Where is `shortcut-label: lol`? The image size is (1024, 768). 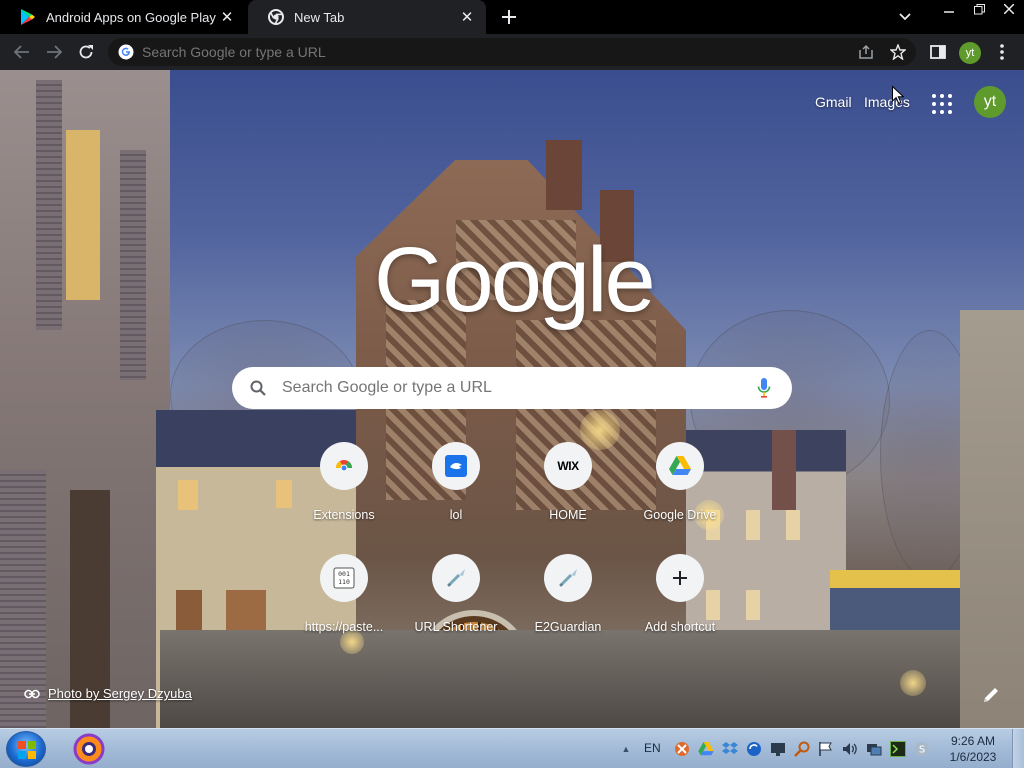 shortcut-label: lol is located at coordinates (456, 515).